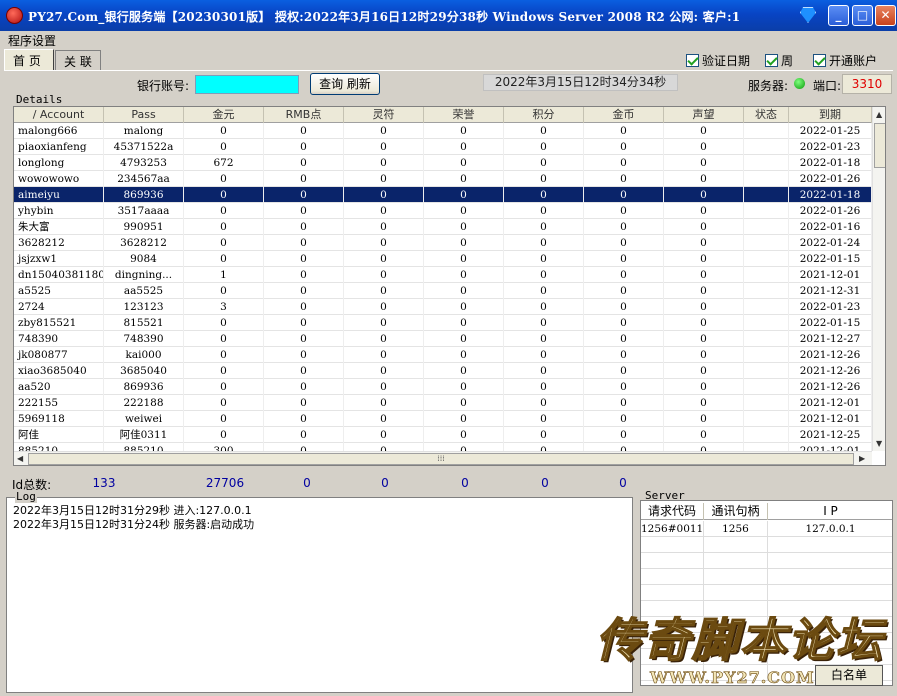 The width and height of the screenshot is (897, 696). I want to click on table-cell: 2724, so click(59, 307).